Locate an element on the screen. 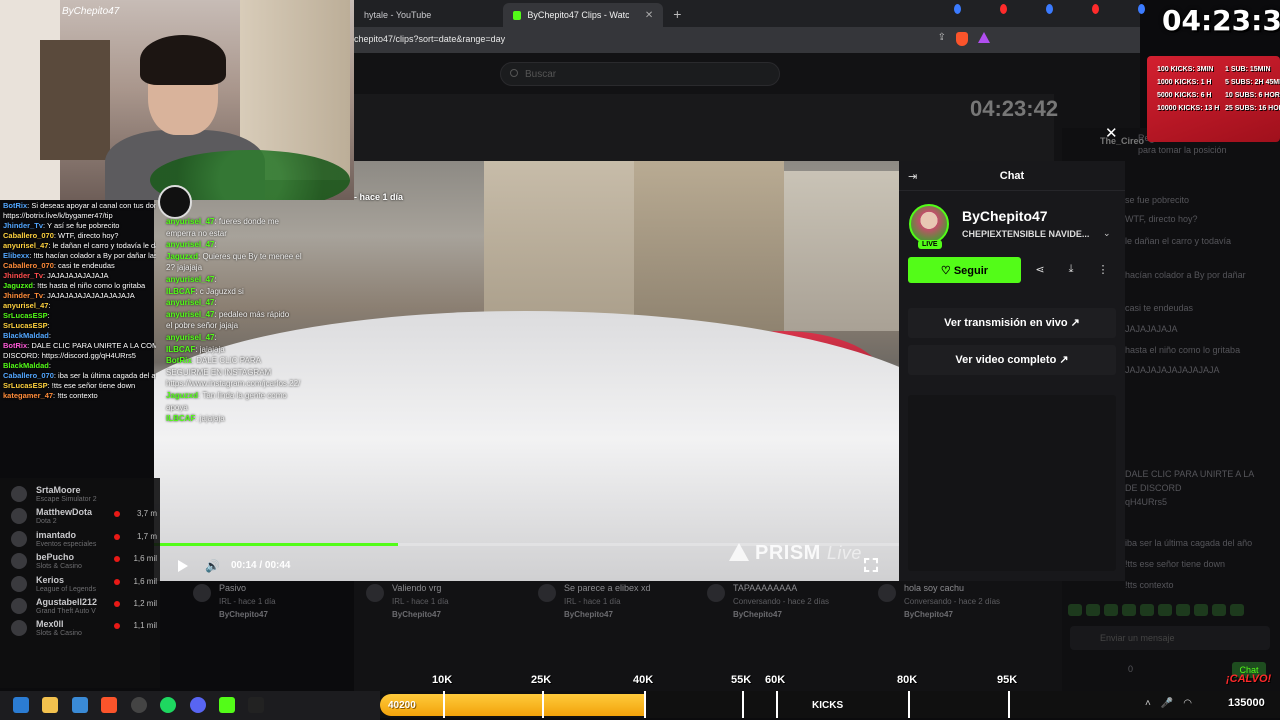 The width and height of the screenshot is (1280, 720). chevron-up-icon: ˄ is located at coordinates (1148, 703).